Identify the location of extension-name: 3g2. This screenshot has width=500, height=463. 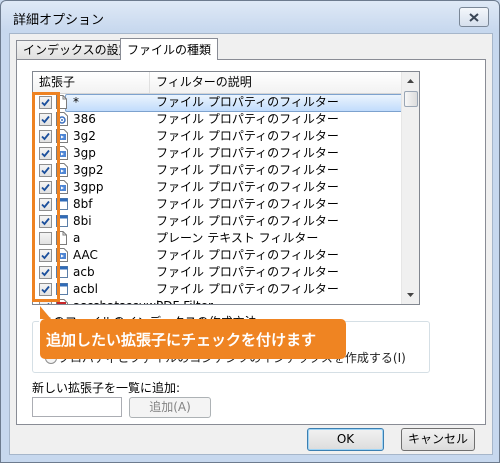
(84, 136).